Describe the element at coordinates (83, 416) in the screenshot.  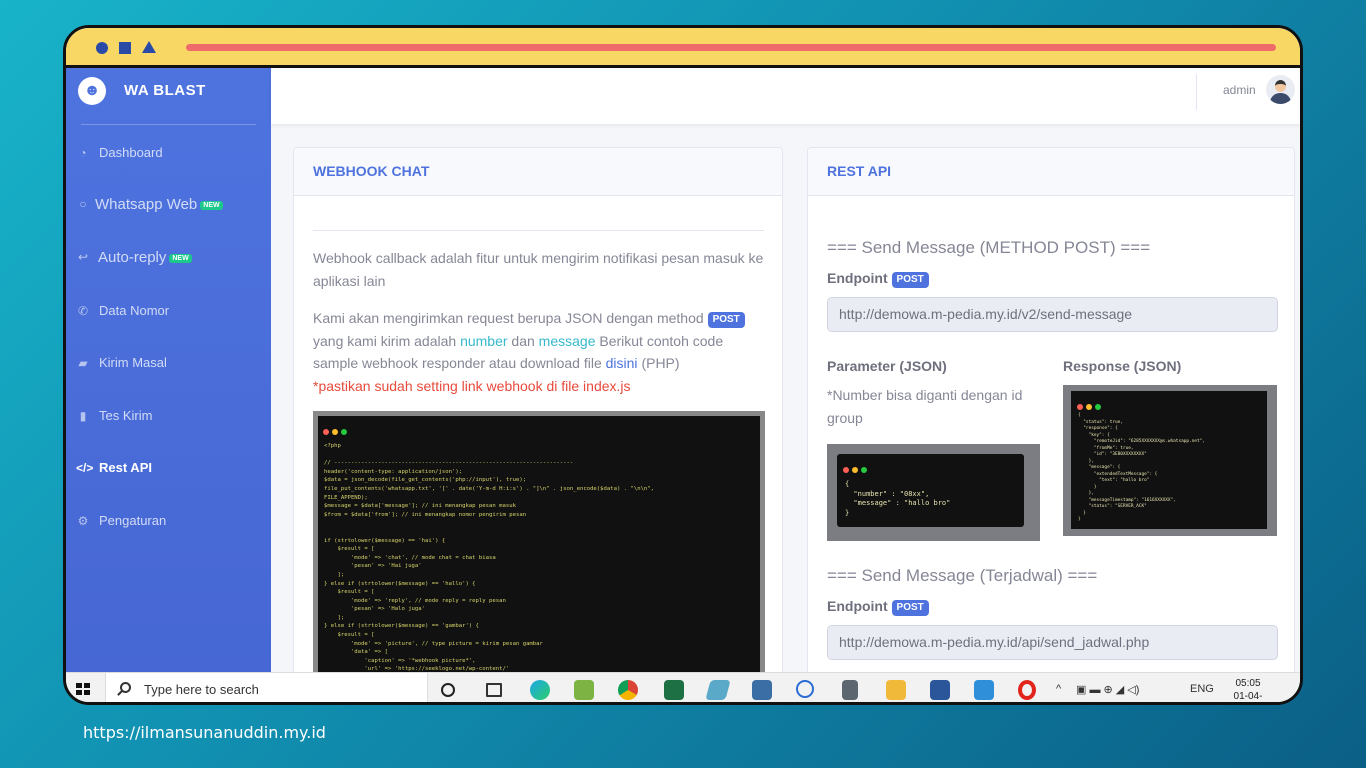
I see `message-icon: ▮` at that location.